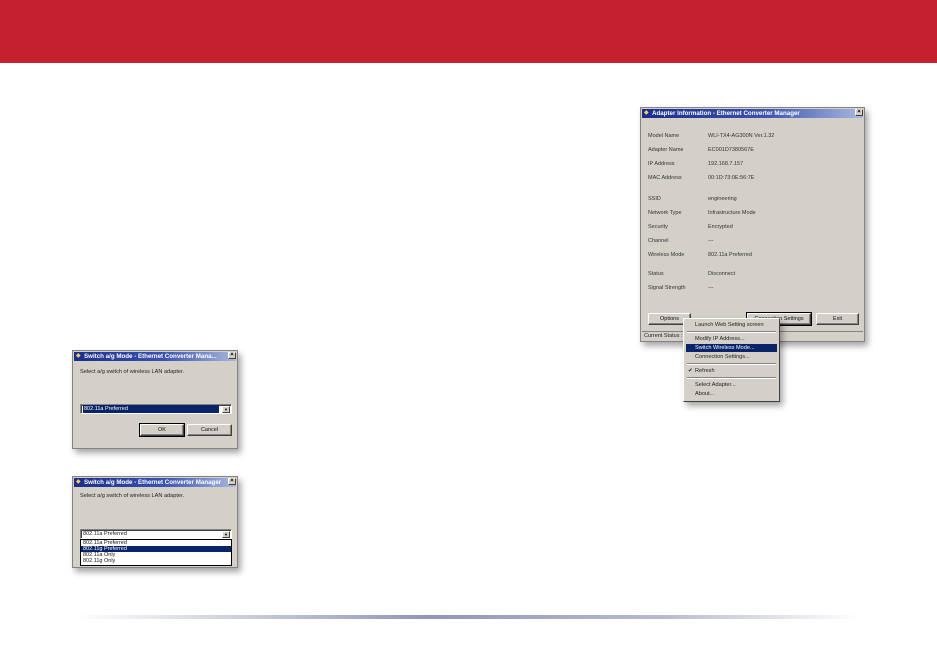 The image size is (937, 649). I want to click on info-value: 192.168.7.157, so click(726, 164).